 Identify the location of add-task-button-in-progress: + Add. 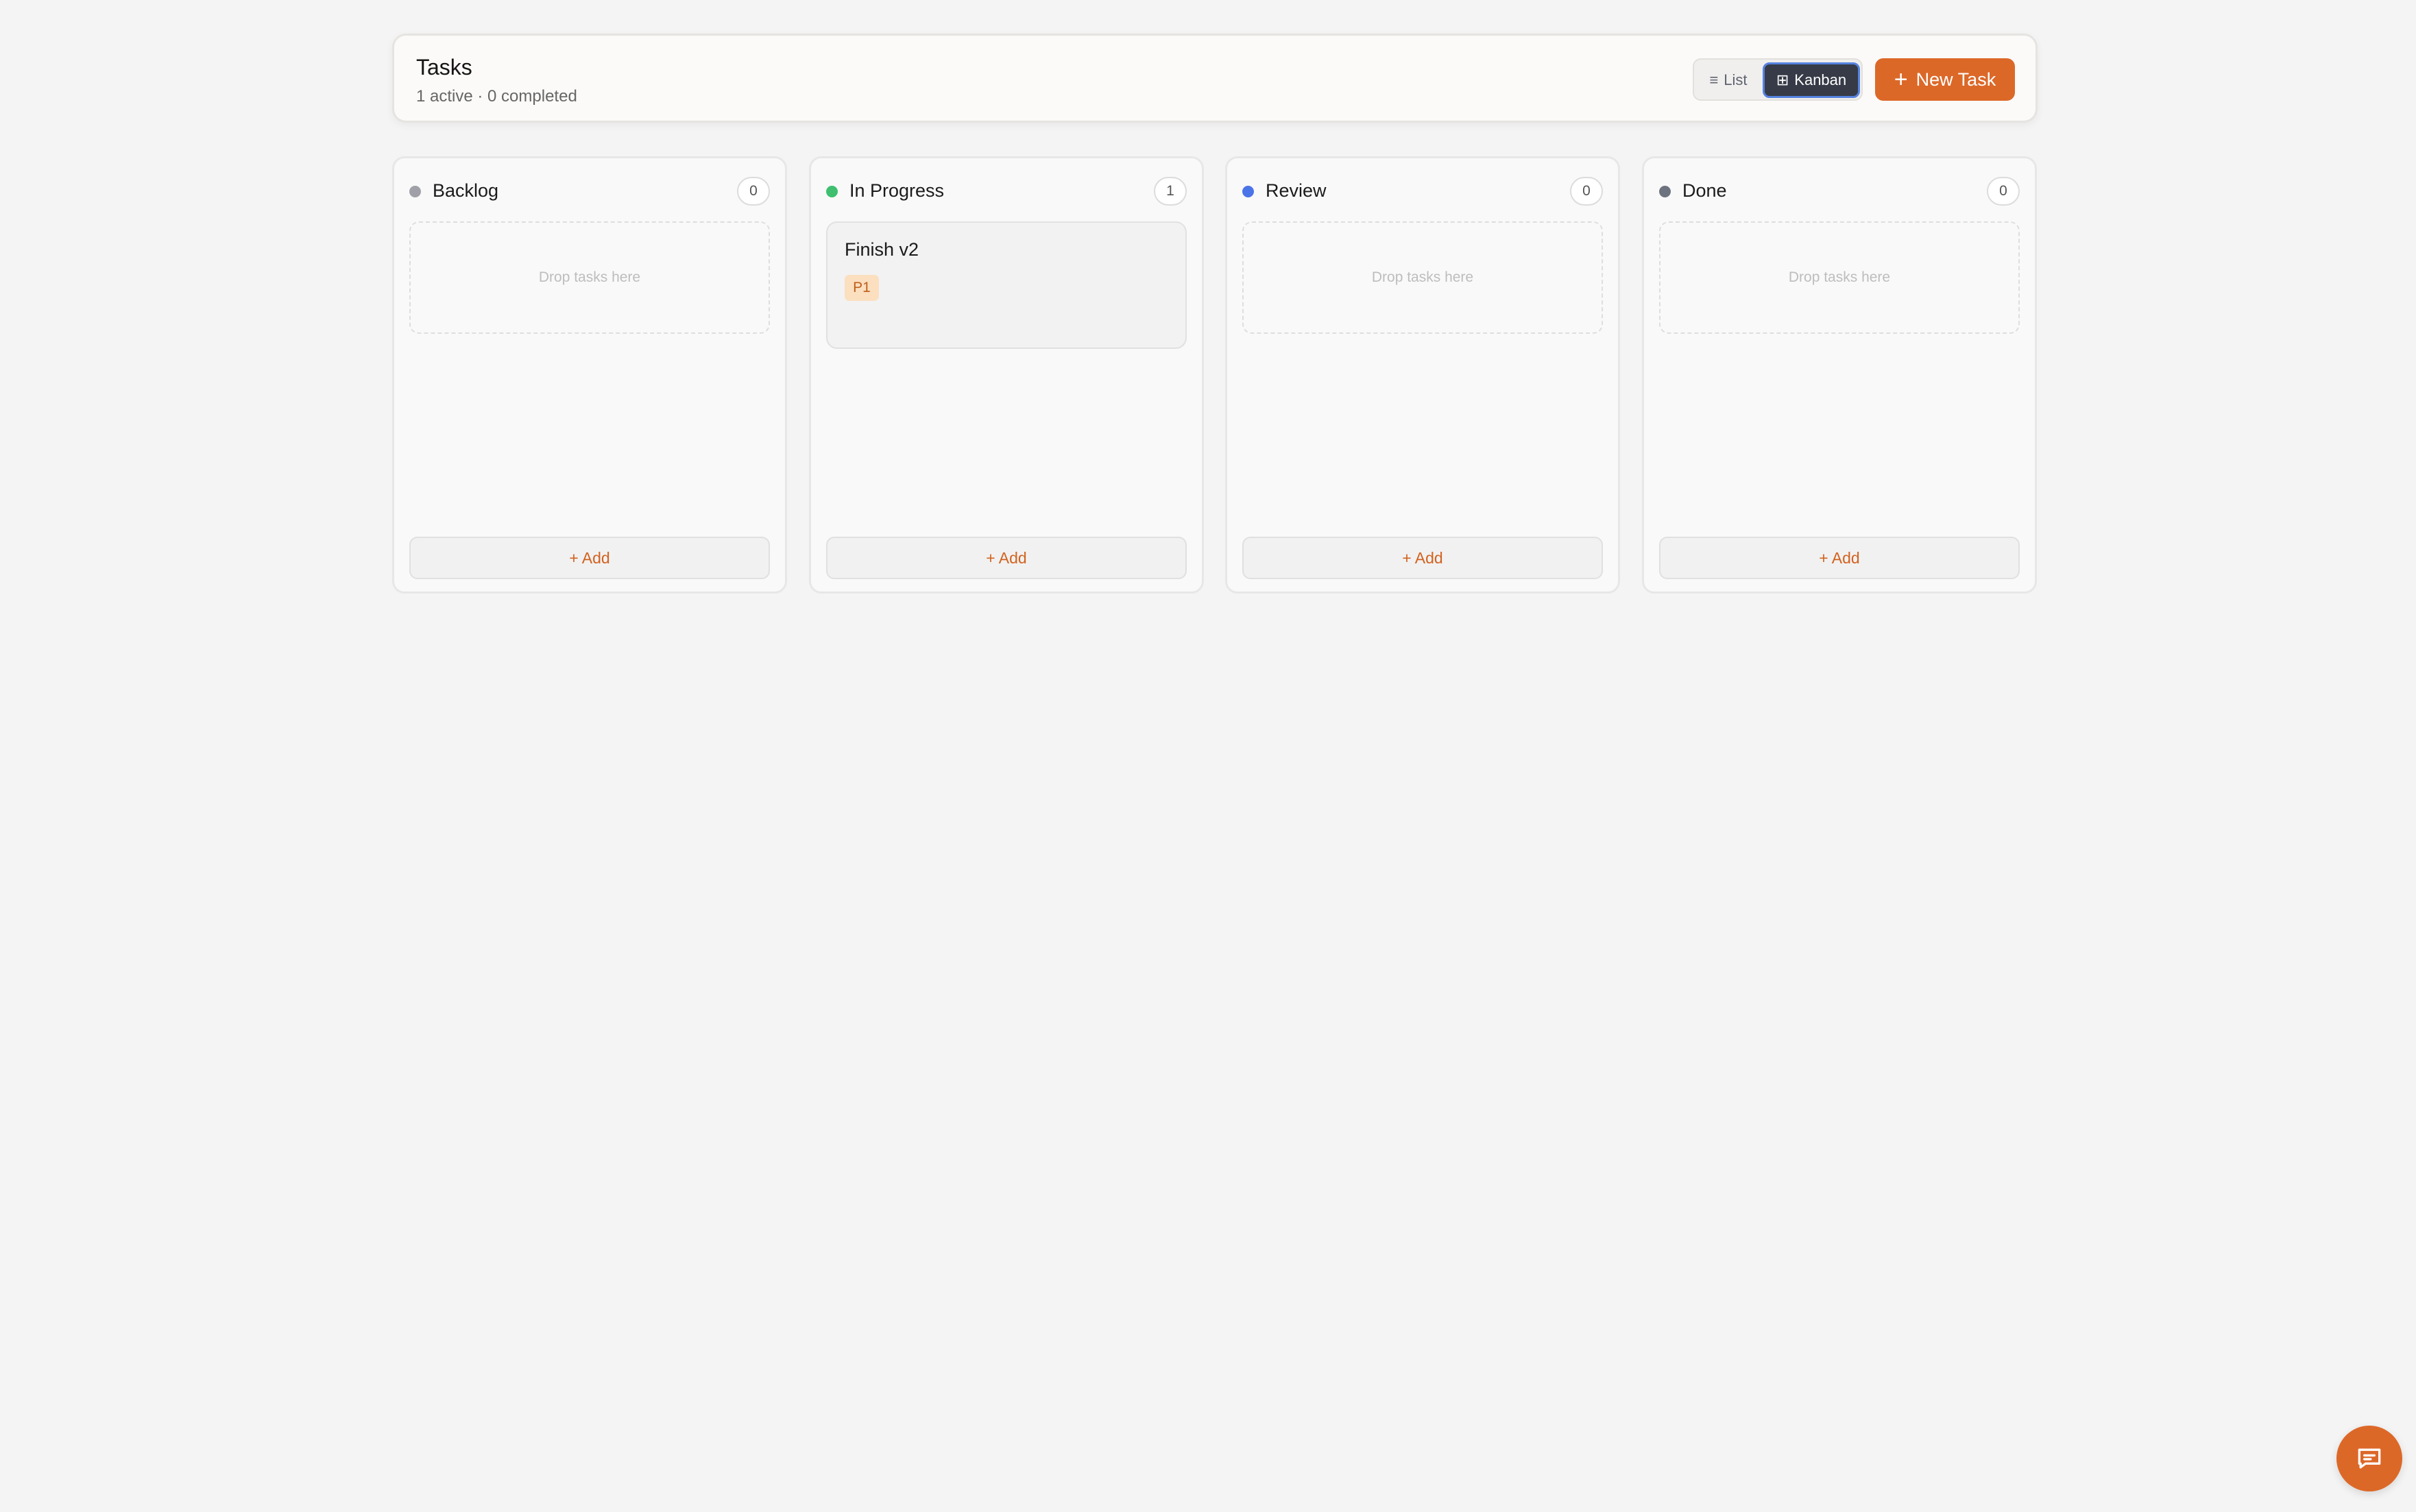
(1006, 558).